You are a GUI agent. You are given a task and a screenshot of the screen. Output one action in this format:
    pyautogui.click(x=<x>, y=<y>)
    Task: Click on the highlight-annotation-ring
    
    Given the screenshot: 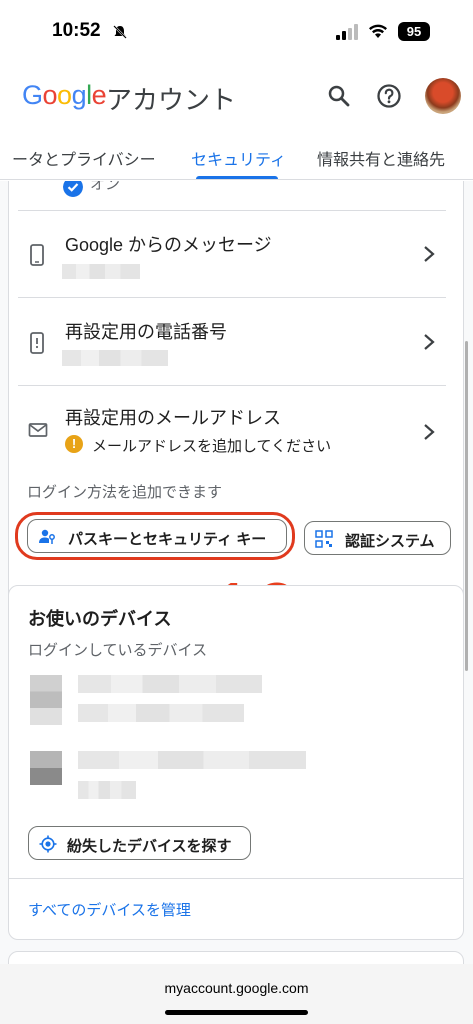 What is the action you would take?
    pyautogui.click(x=155, y=536)
    